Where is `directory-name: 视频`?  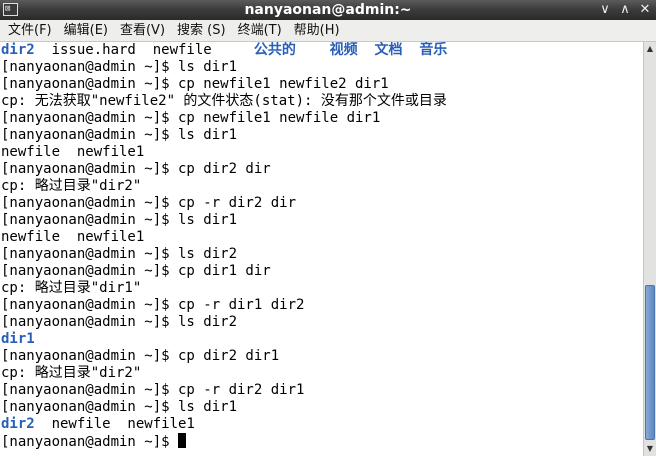
directory-name: 视频 is located at coordinates (343, 50).